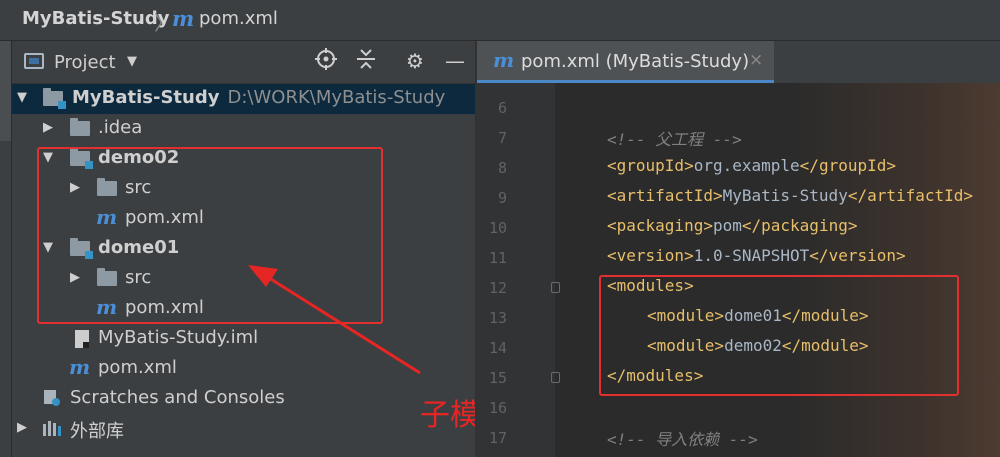 The height and width of the screenshot is (457, 1000). Describe the element at coordinates (497, 318) in the screenshot. I see `line-number: 13` at that location.